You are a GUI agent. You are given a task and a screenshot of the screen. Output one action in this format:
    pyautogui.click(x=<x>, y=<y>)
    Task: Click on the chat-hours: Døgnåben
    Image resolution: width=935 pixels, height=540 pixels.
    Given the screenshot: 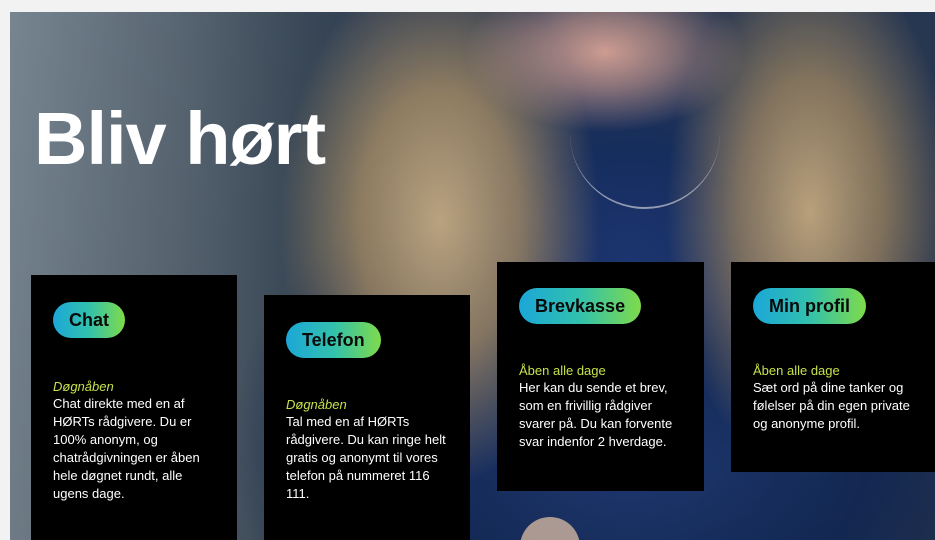 What is the action you would take?
    pyautogui.click(x=83, y=386)
    